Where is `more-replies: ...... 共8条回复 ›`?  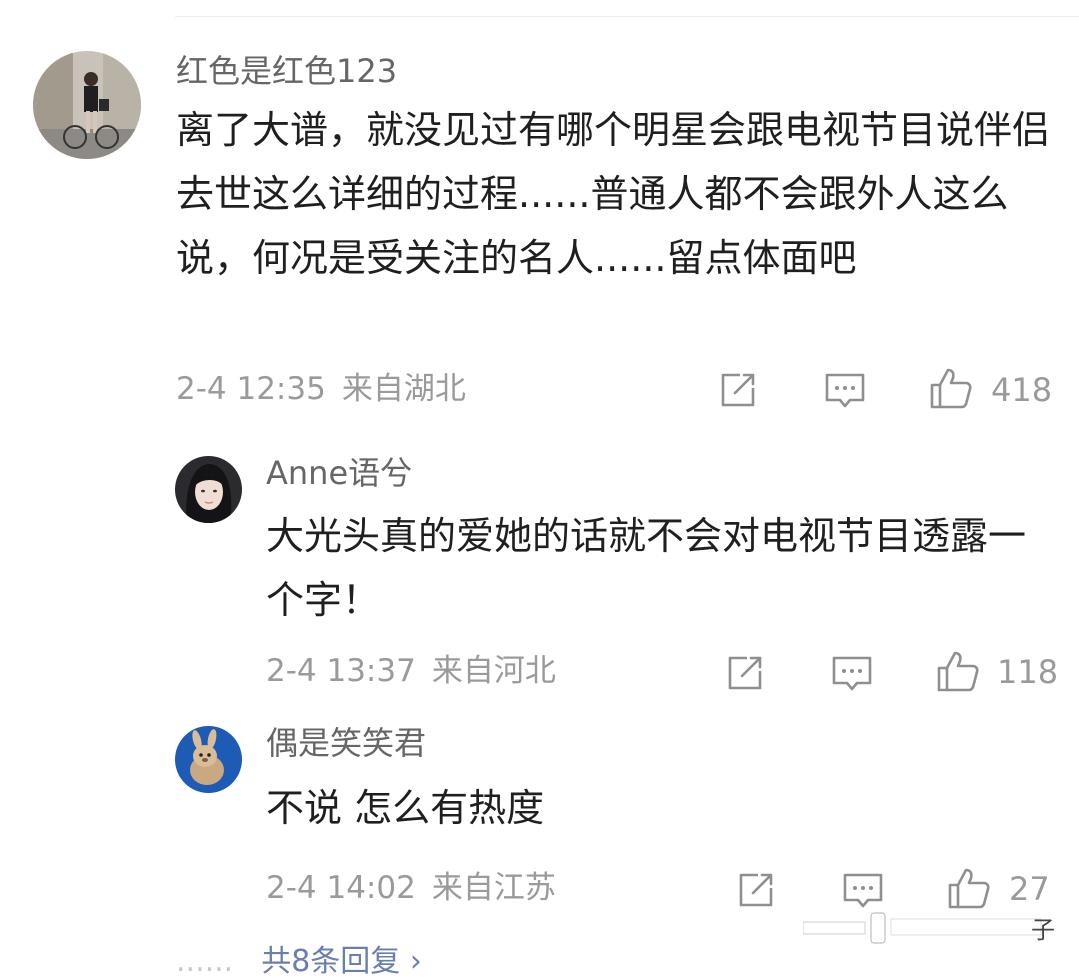
more-replies: ...... 共8条回复 › is located at coordinates (299, 958).